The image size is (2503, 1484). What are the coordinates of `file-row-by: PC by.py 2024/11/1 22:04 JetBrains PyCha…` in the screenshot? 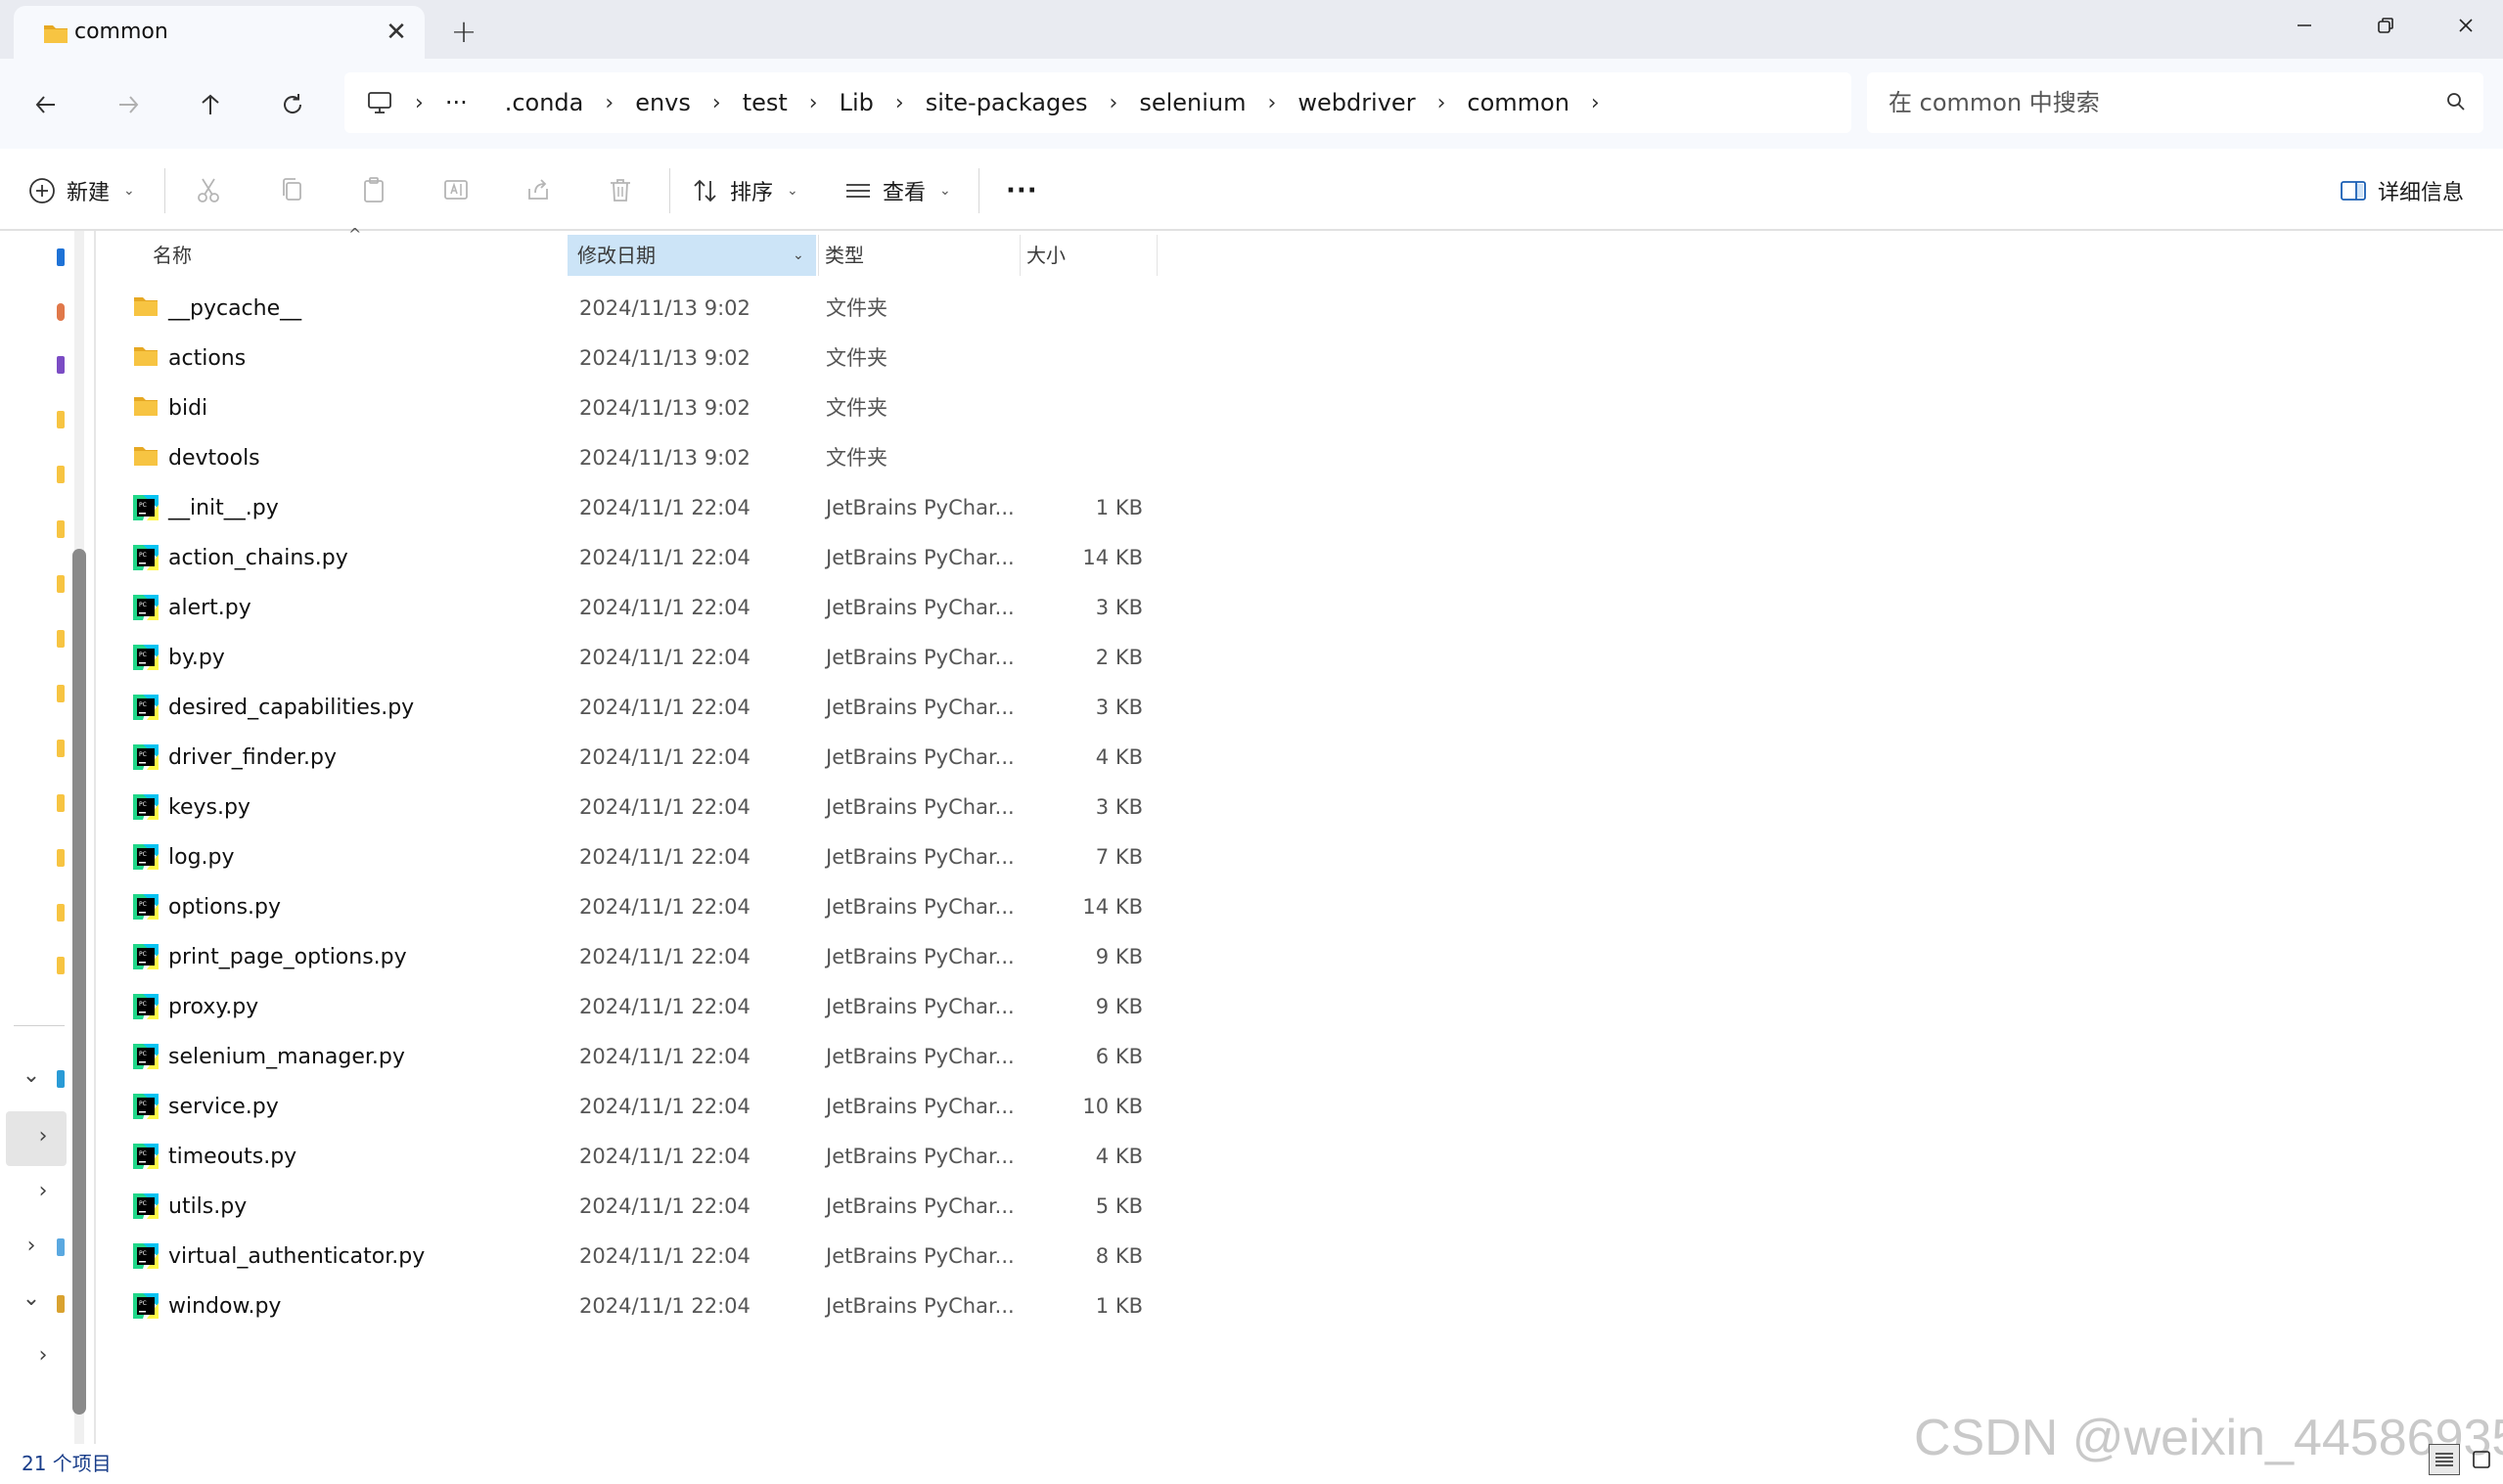 It's located at (634, 658).